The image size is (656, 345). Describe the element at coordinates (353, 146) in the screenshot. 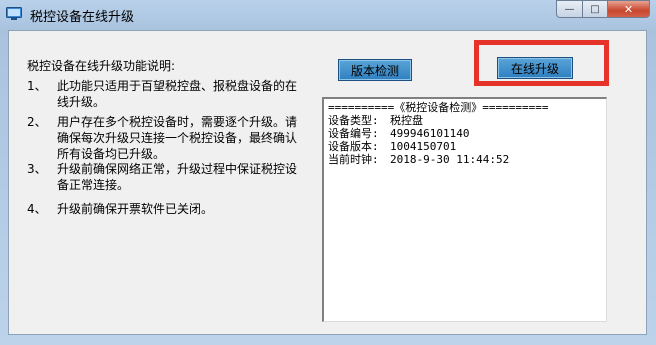

I see `log-key: 设备版本:` at that location.